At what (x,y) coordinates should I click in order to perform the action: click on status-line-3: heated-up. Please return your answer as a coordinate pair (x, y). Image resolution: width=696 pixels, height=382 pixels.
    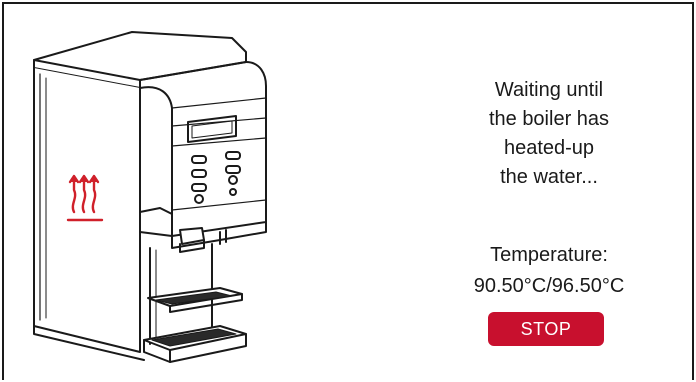
    Looking at the image, I should click on (549, 148).